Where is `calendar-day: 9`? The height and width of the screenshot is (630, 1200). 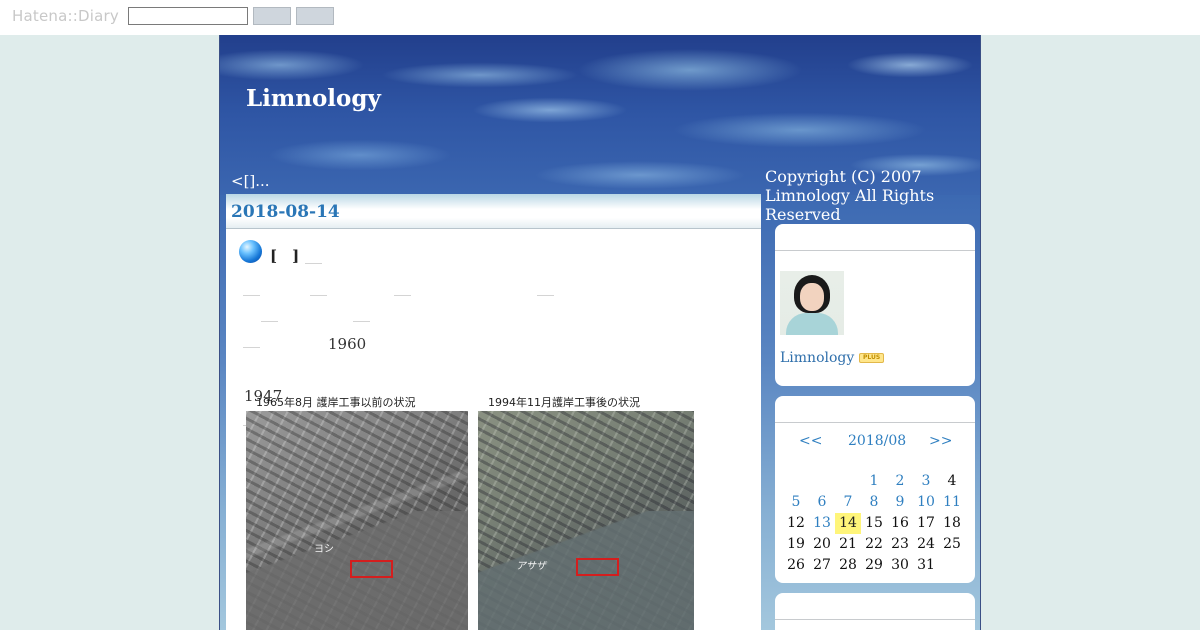
calendar-day: 9 is located at coordinates (900, 502).